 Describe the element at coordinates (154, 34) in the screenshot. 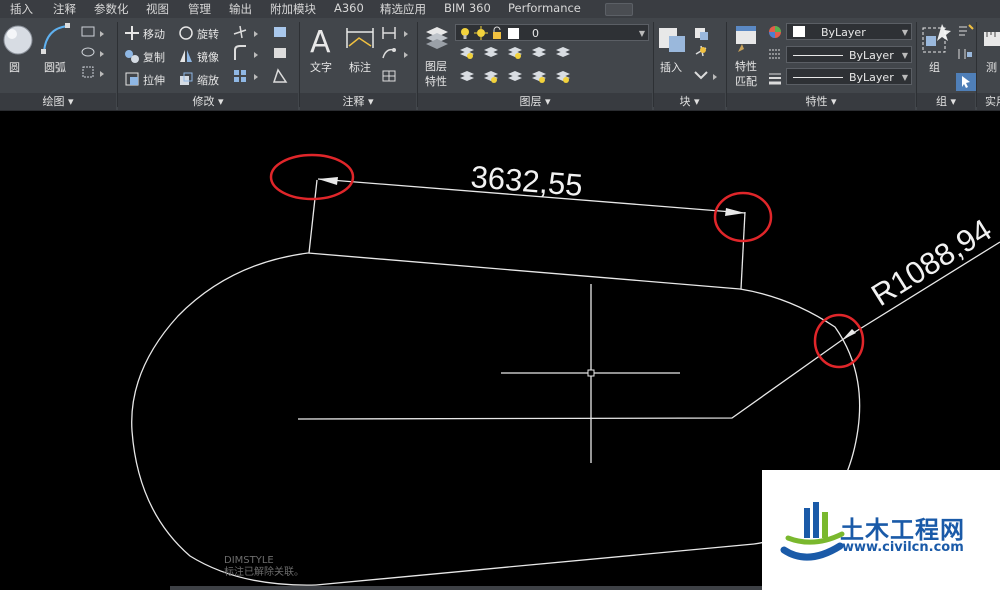

I see `move-label: 移动` at that location.